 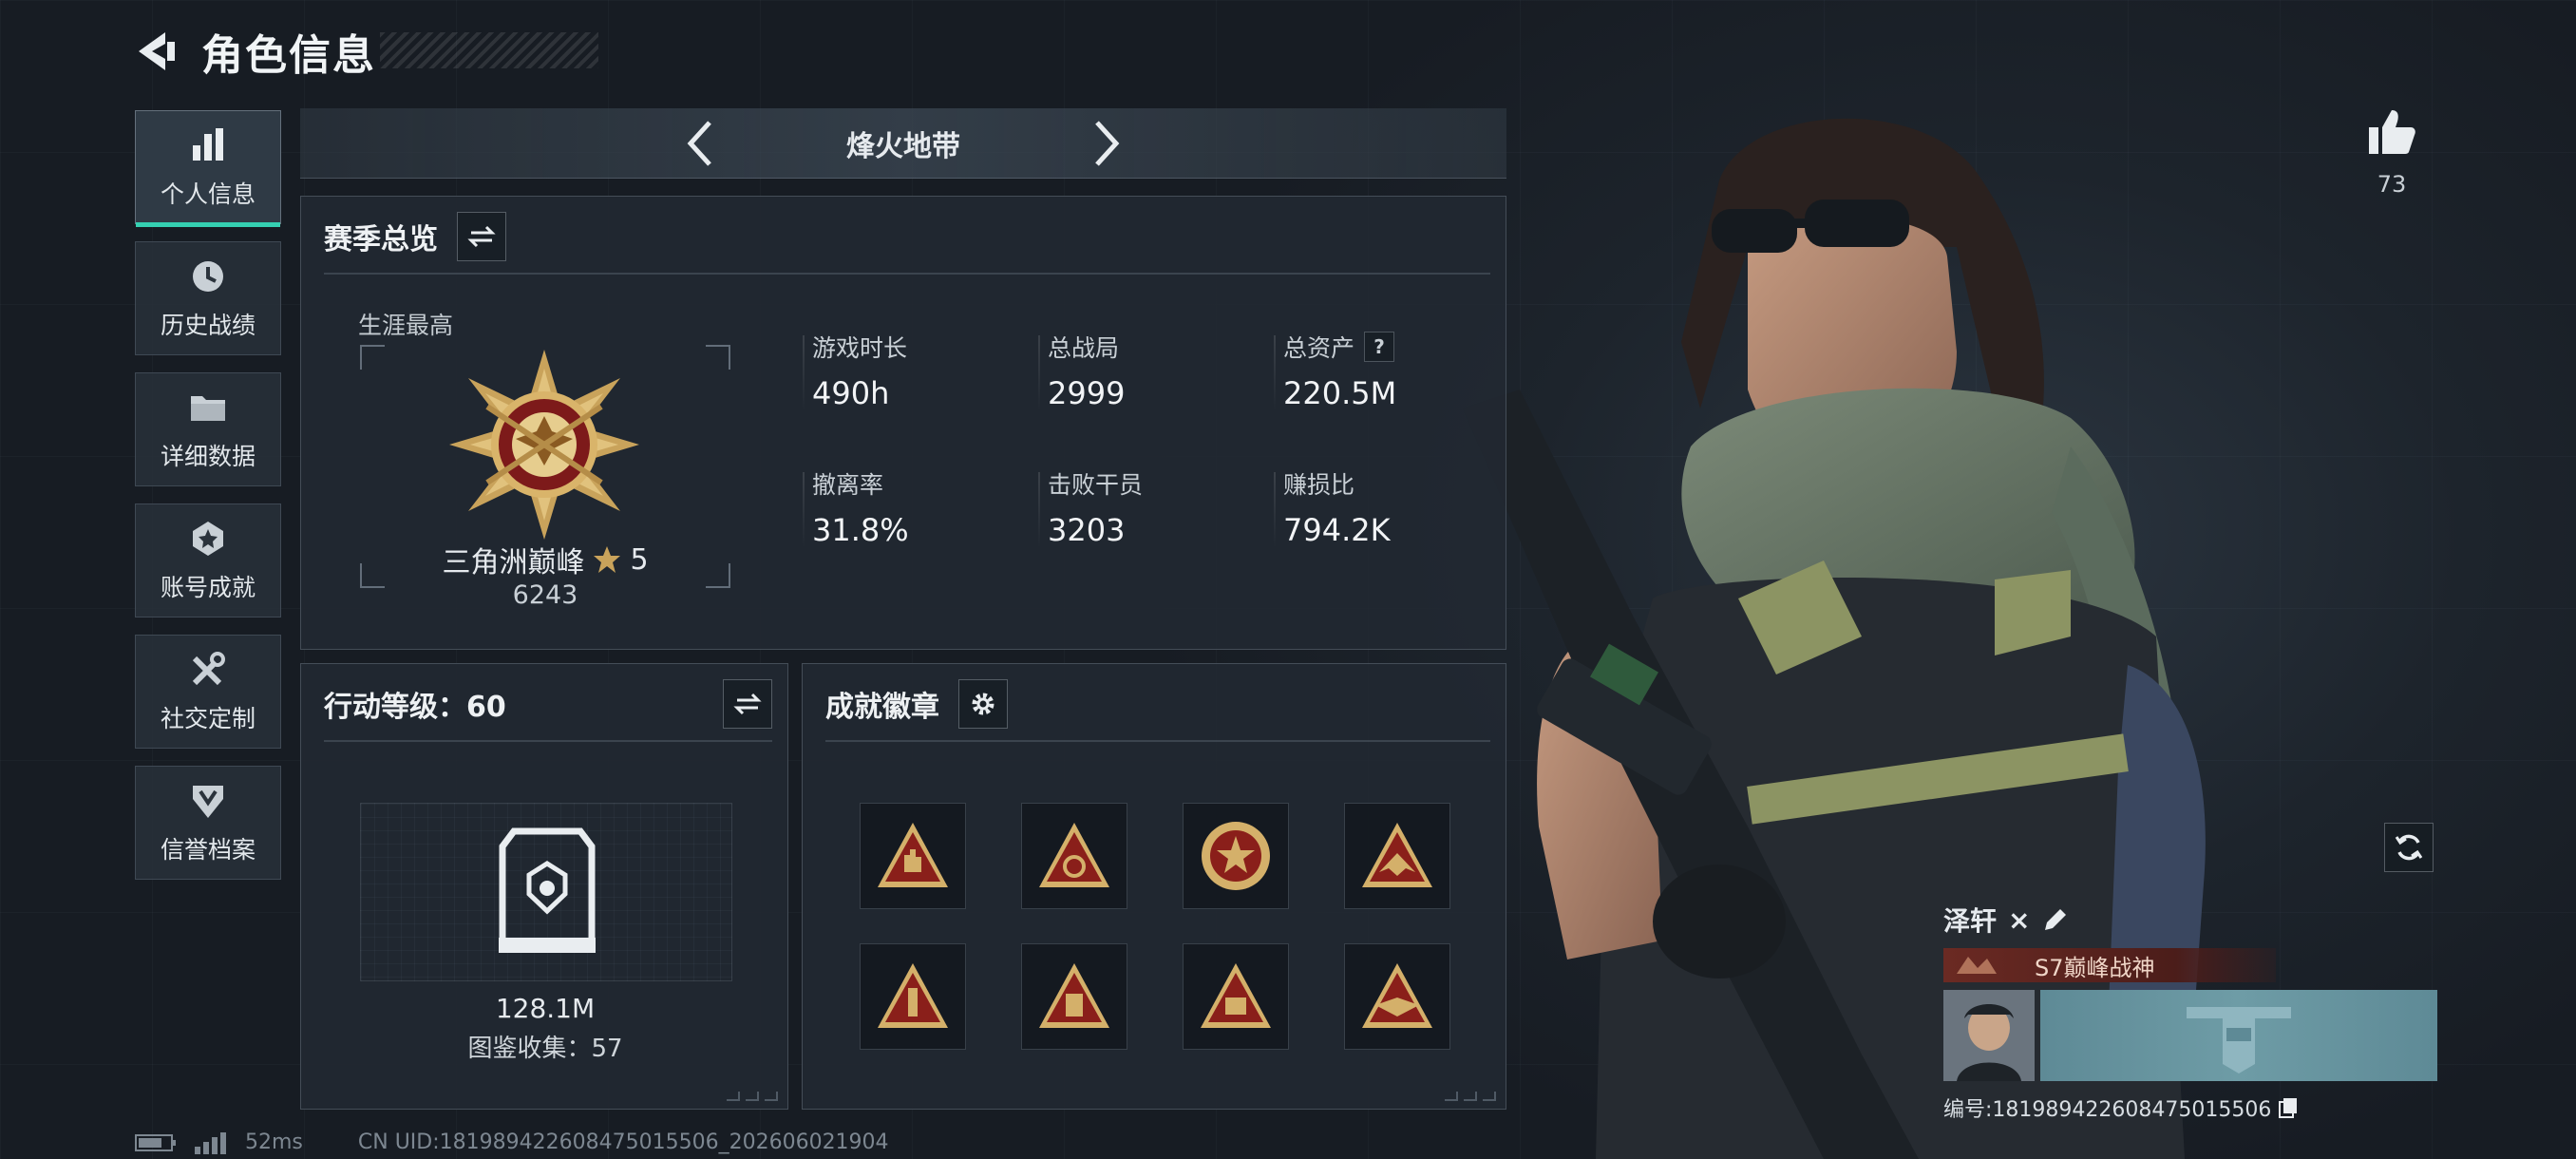 What do you see at coordinates (545, 595) in the screenshot?
I see `rank-score: 6243` at bounding box center [545, 595].